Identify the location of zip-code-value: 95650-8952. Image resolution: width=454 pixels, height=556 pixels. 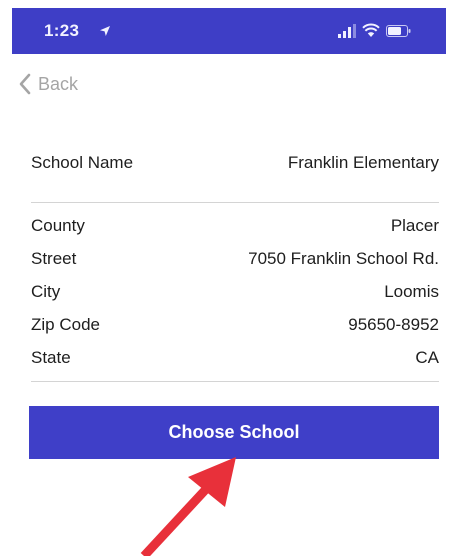
(393, 324).